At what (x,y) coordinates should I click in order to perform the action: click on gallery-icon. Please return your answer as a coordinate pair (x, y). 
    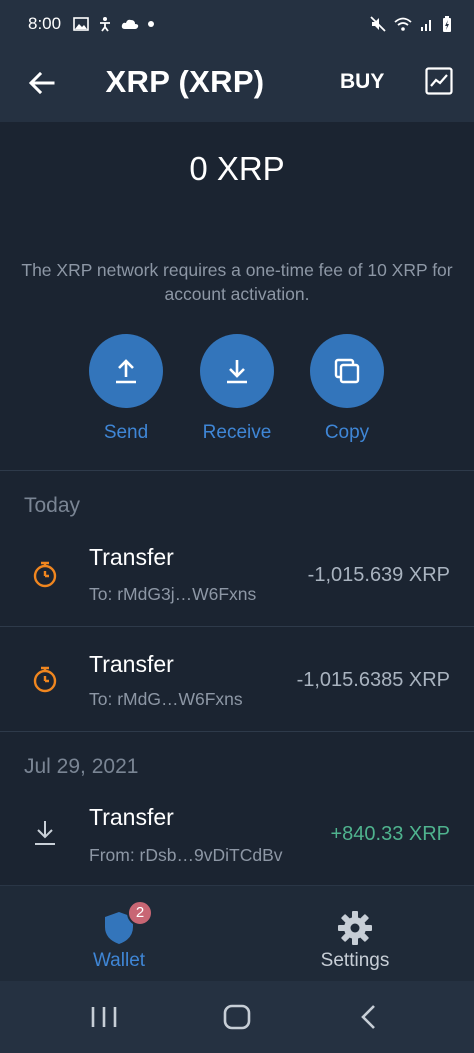
    Looking at the image, I should click on (81, 24).